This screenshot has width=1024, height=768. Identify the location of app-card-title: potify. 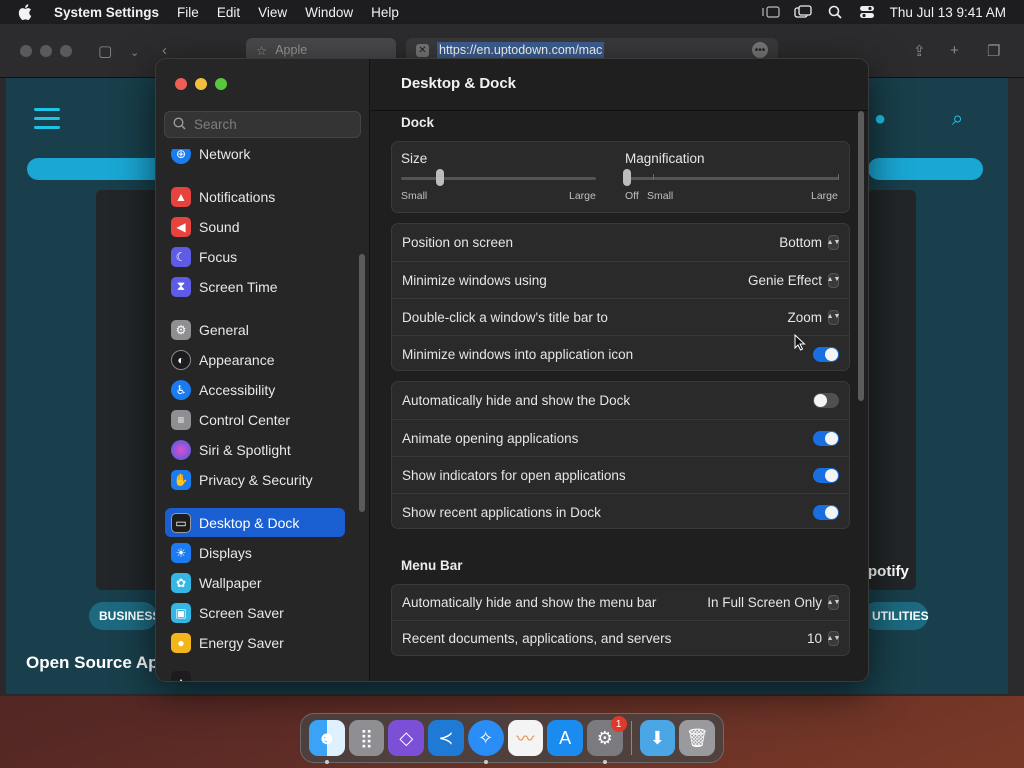
(888, 571).